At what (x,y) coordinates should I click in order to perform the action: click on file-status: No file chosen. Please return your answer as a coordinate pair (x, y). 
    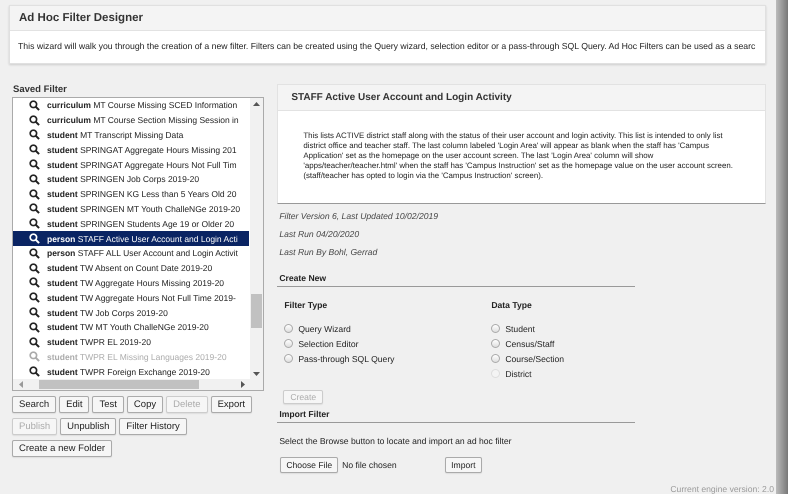
    Looking at the image, I should click on (370, 465).